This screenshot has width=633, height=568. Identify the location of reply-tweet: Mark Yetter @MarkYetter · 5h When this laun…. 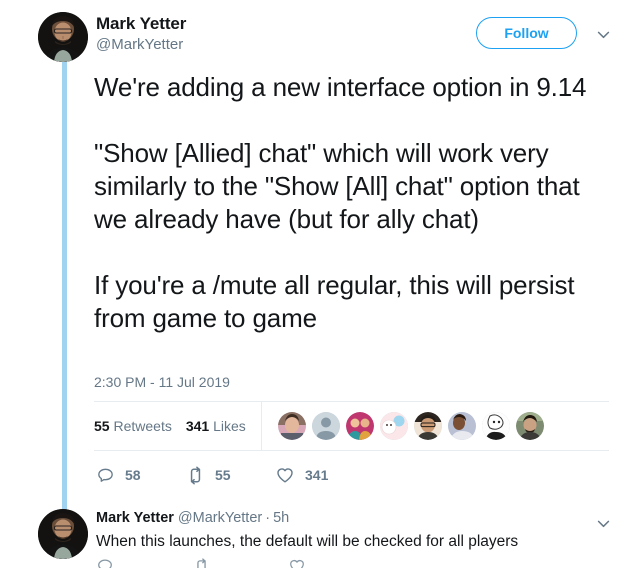
(316, 532).